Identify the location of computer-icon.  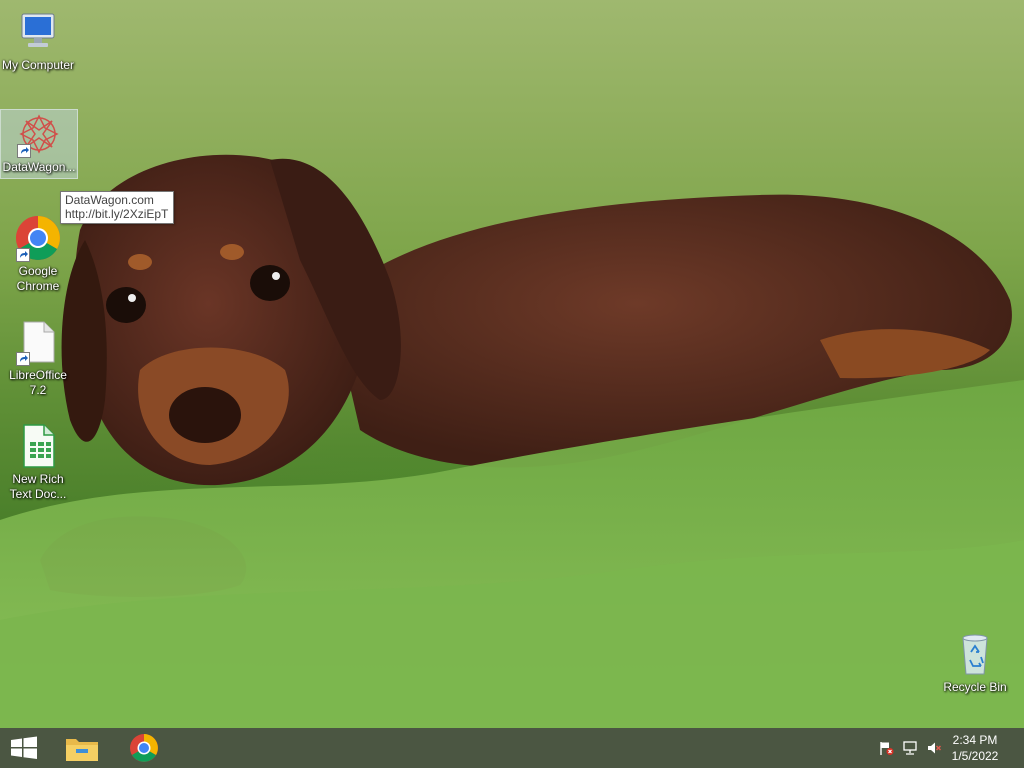
(38, 32).